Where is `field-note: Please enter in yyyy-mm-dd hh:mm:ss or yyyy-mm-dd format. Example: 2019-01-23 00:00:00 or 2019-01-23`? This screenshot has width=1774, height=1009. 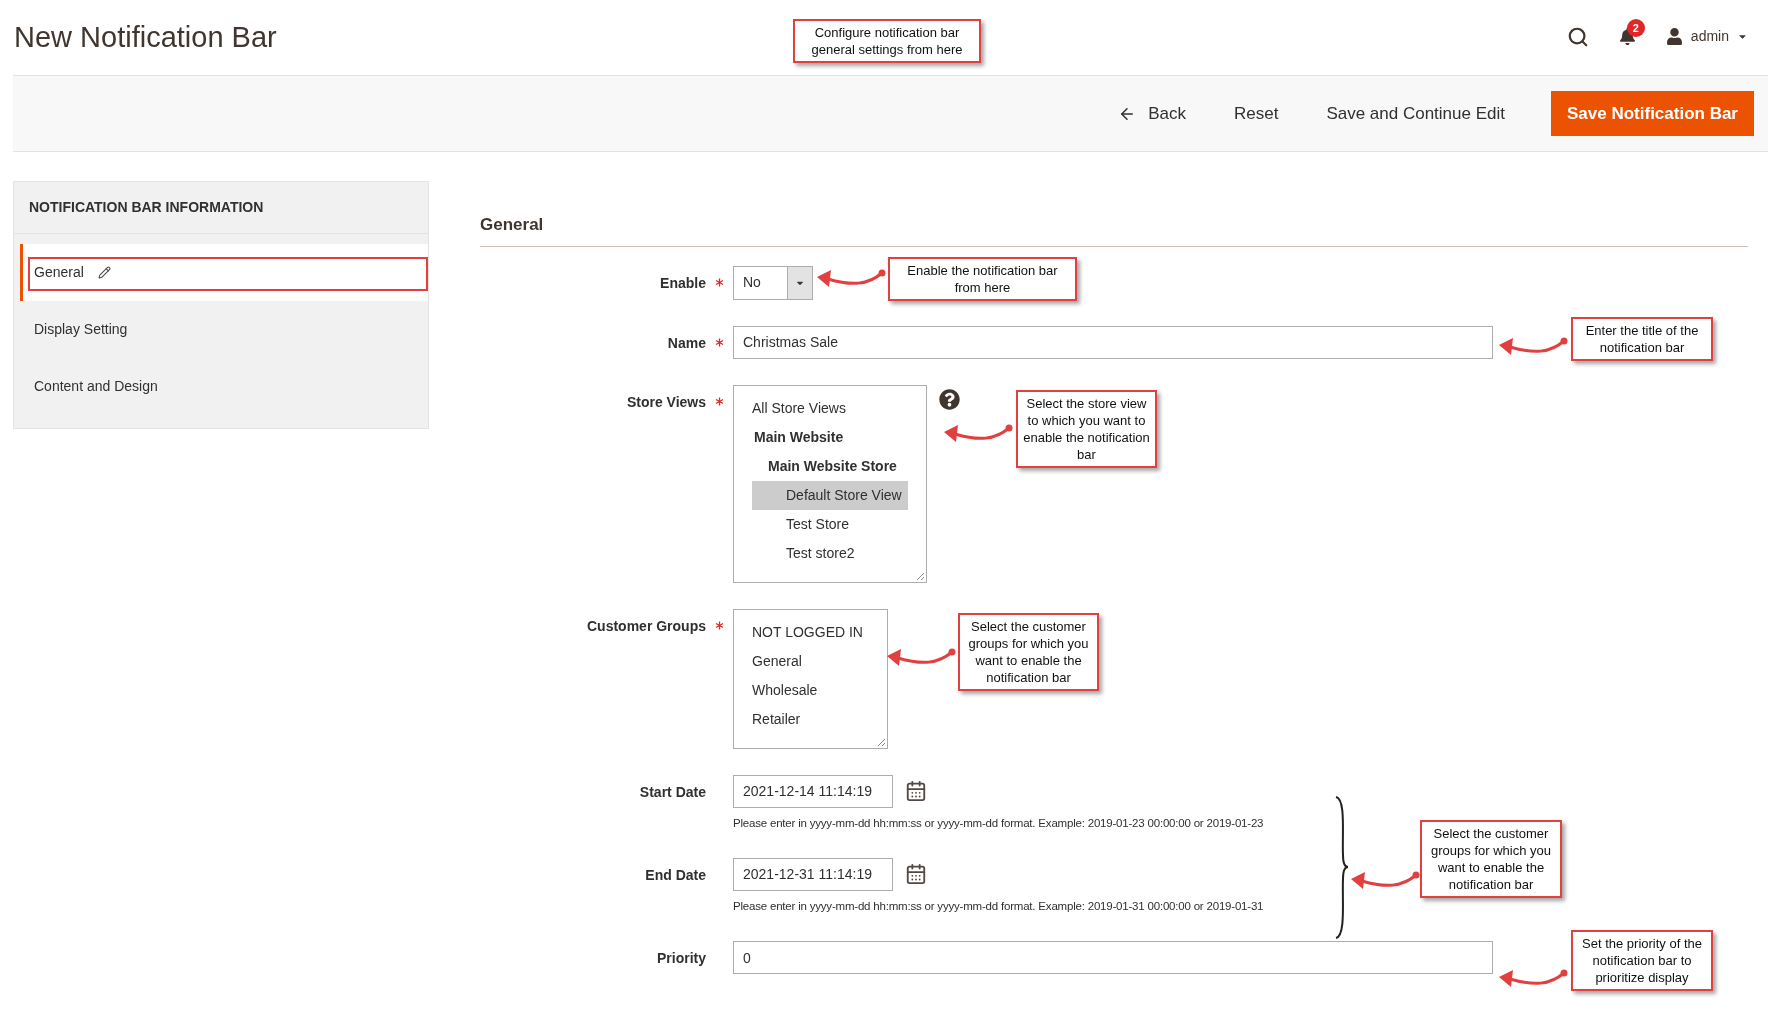
field-note: Please enter in yyyy-mm-dd hh:mm:ss or yyyy-mm-dd format. Example: 2019-01-23 00:00:00 or 2019-01-23 is located at coordinates (998, 823).